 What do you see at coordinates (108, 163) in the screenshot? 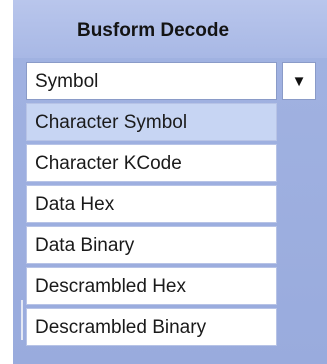
I see `option-label: Character KCode` at bounding box center [108, 163].